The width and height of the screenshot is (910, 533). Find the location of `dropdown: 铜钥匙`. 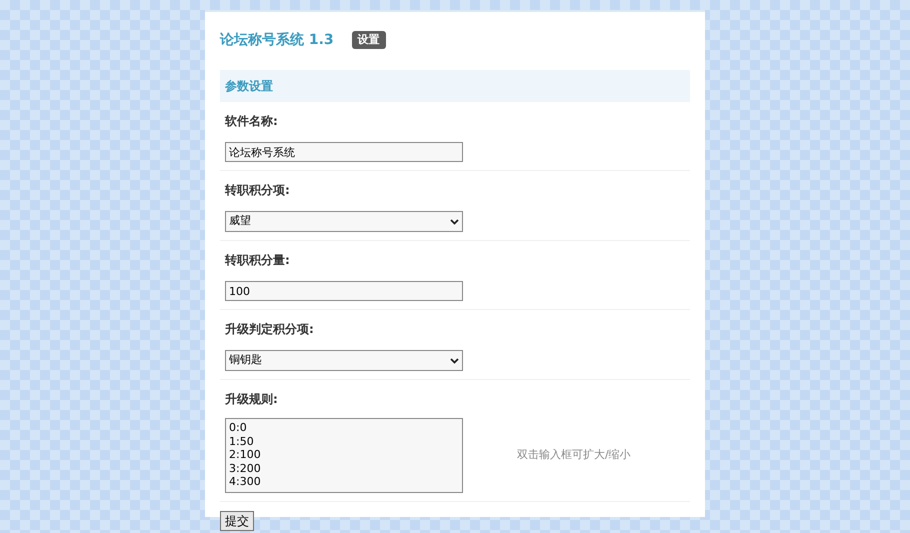

dropdown: 铜钥匙 is located at coordinates (344, 360).